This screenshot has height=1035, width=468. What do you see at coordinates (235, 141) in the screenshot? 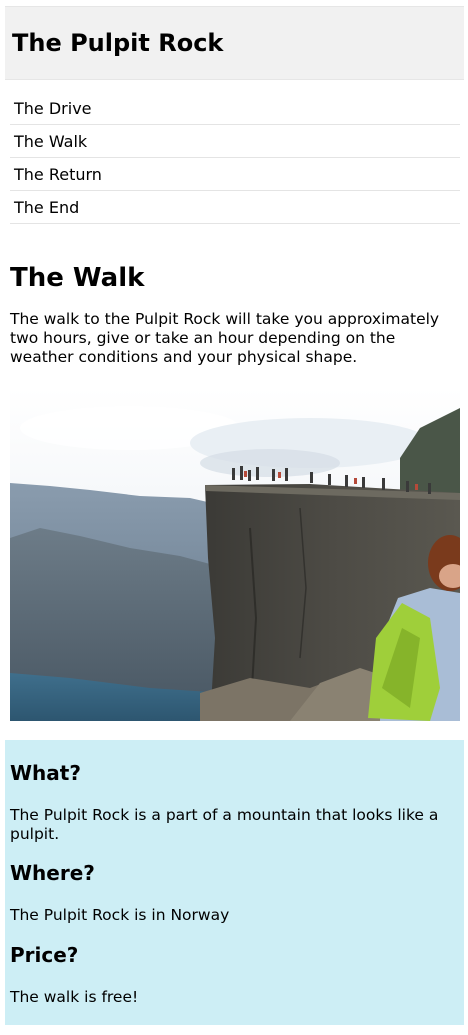
I see `nav-item-the-walk: The Walk` at bounding box center [235, 141].